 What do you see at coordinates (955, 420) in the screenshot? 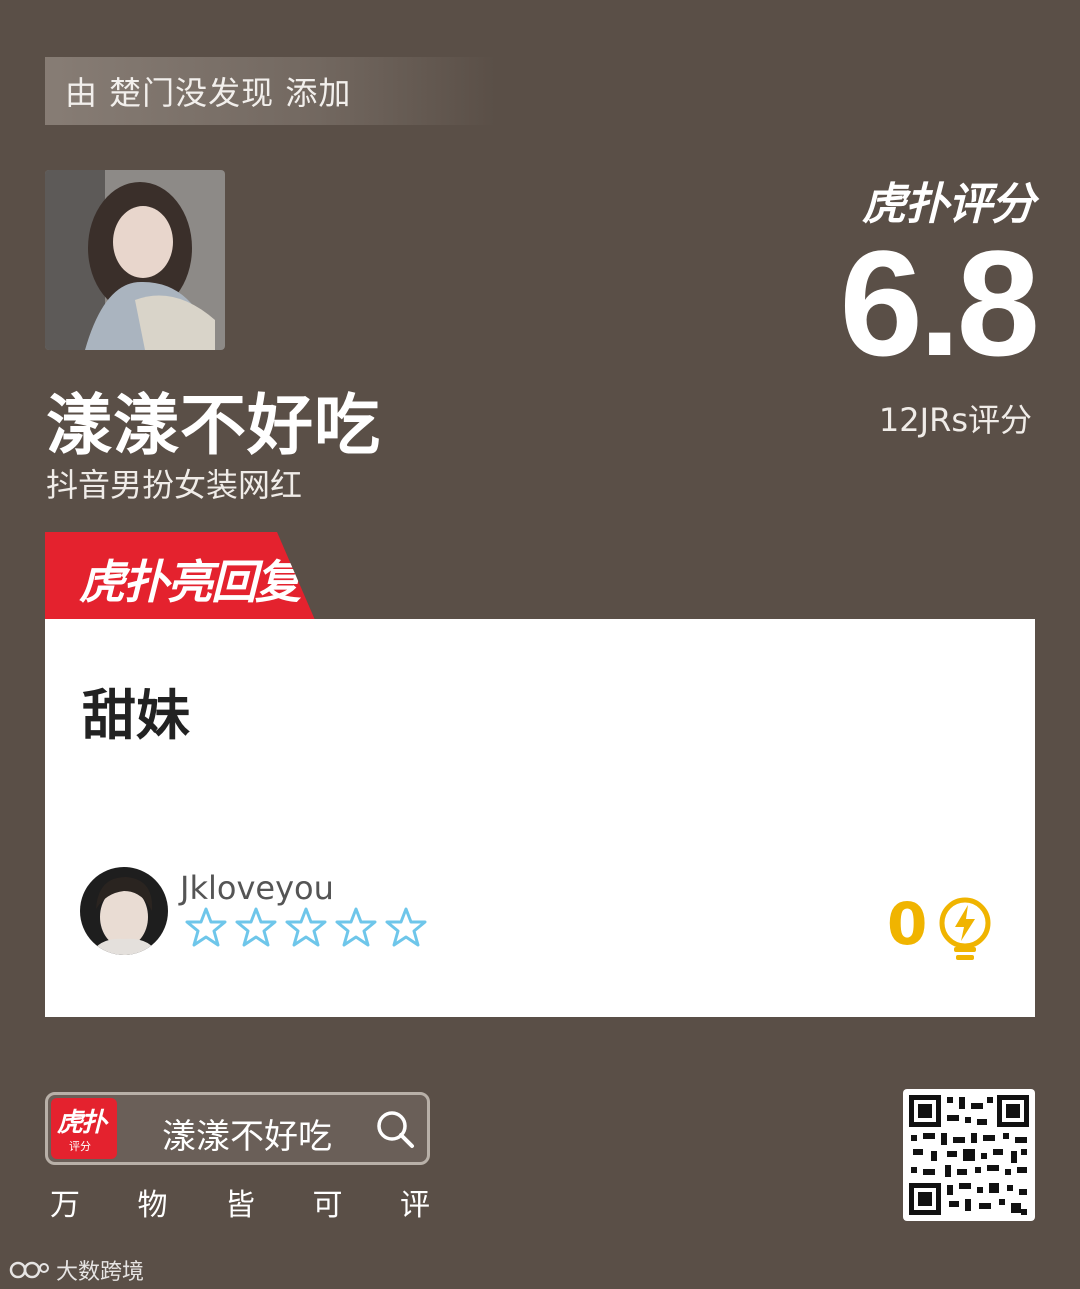
I see `rating-count: 12JRs评分` at bounding box center [955, 420].